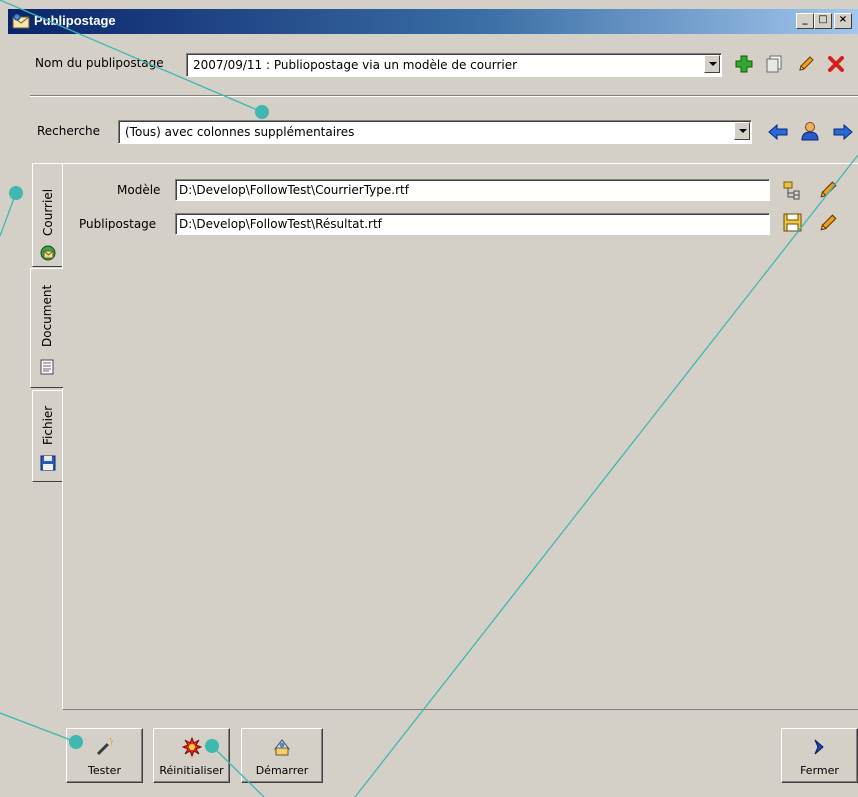 The height and width of the screenshot is (797, 858). What do you see at coordinates (444, 96) in the screenshot?
I see `separator` at bounding box center [444, 96].